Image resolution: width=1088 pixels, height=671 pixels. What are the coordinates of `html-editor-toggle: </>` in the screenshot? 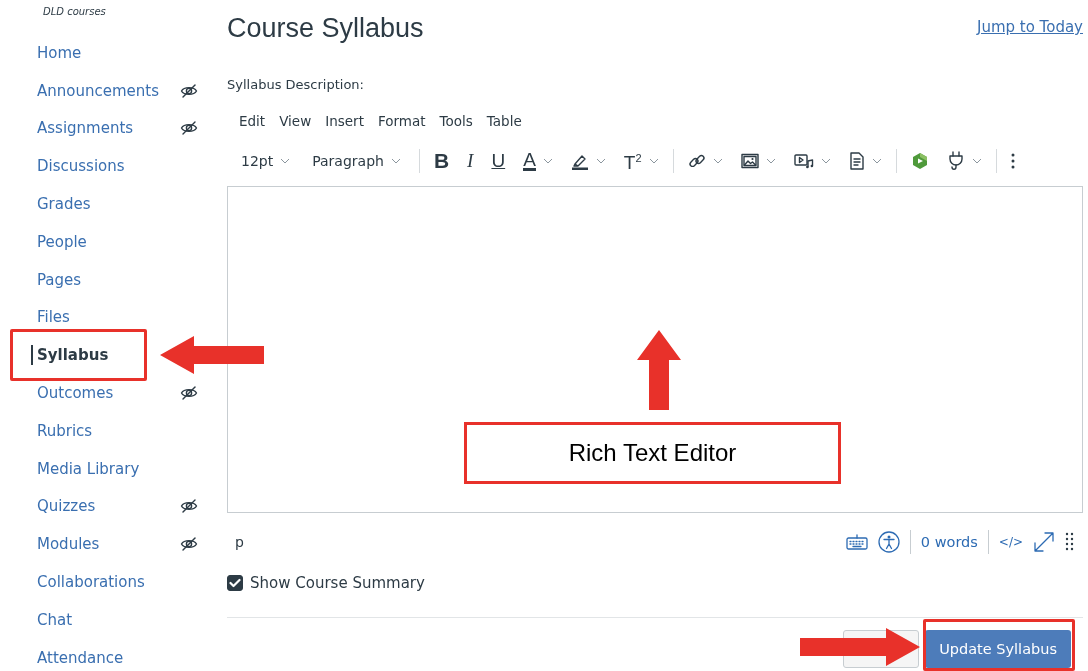 It's located at (1010, 542).